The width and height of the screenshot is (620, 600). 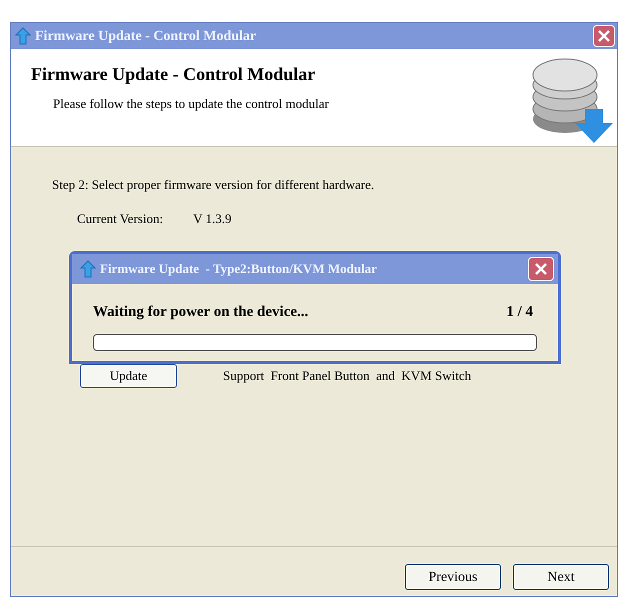 What do you see at coordinates (128, 376) in the screenshot?
I see `update-button: Update` at bounding box center [128, 376].